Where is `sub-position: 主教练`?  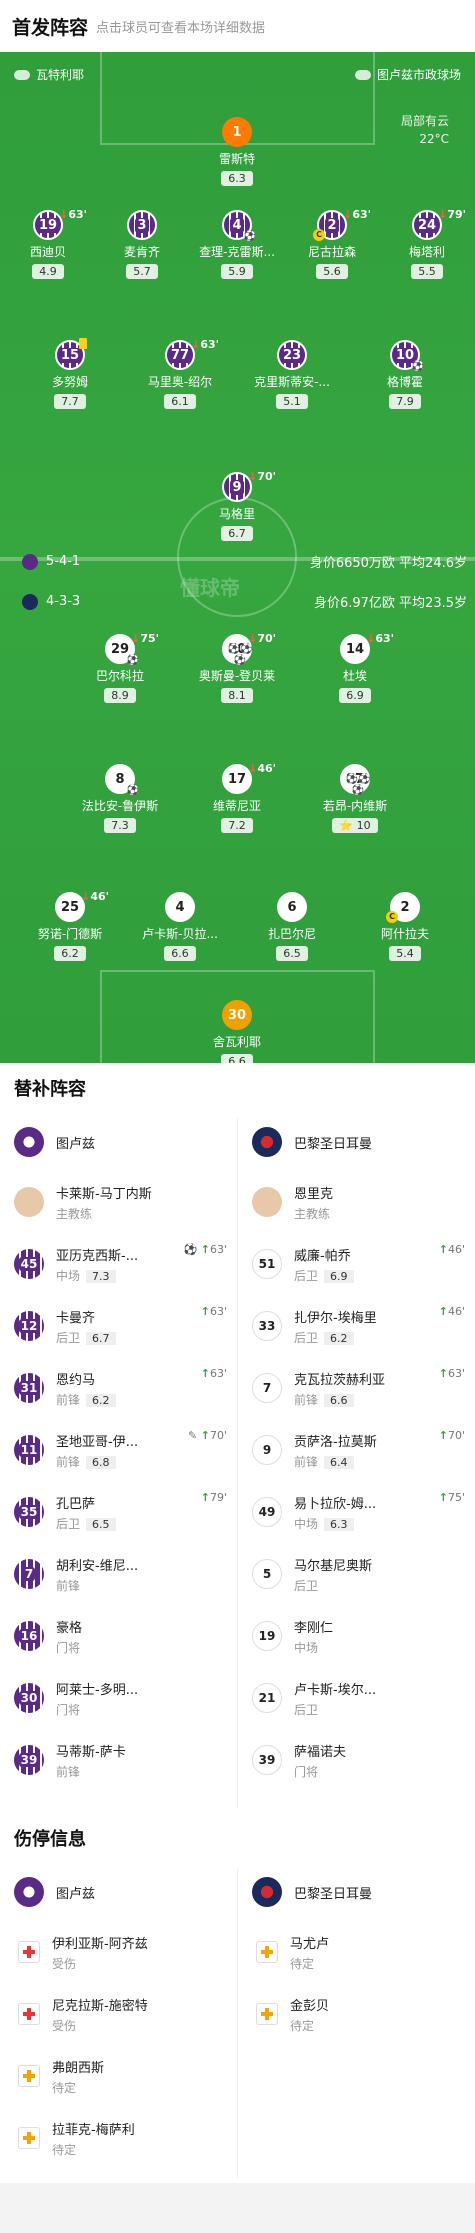
sub-position: 主教练 is located at coordinates (312, 1213).